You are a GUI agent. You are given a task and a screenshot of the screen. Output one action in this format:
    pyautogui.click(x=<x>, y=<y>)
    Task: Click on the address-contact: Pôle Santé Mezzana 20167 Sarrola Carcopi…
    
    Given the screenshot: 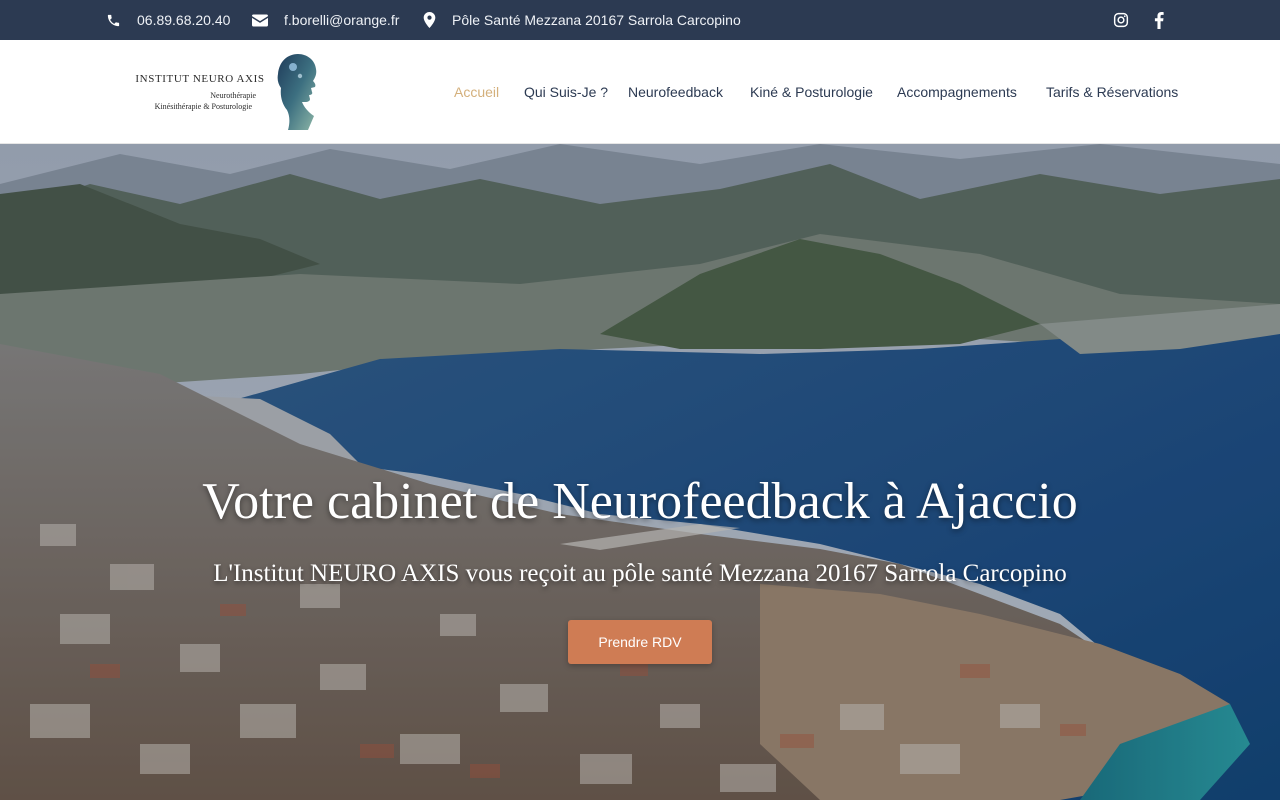 What is the action you would take?
    pyautogui.click(x=582, y=20)
    